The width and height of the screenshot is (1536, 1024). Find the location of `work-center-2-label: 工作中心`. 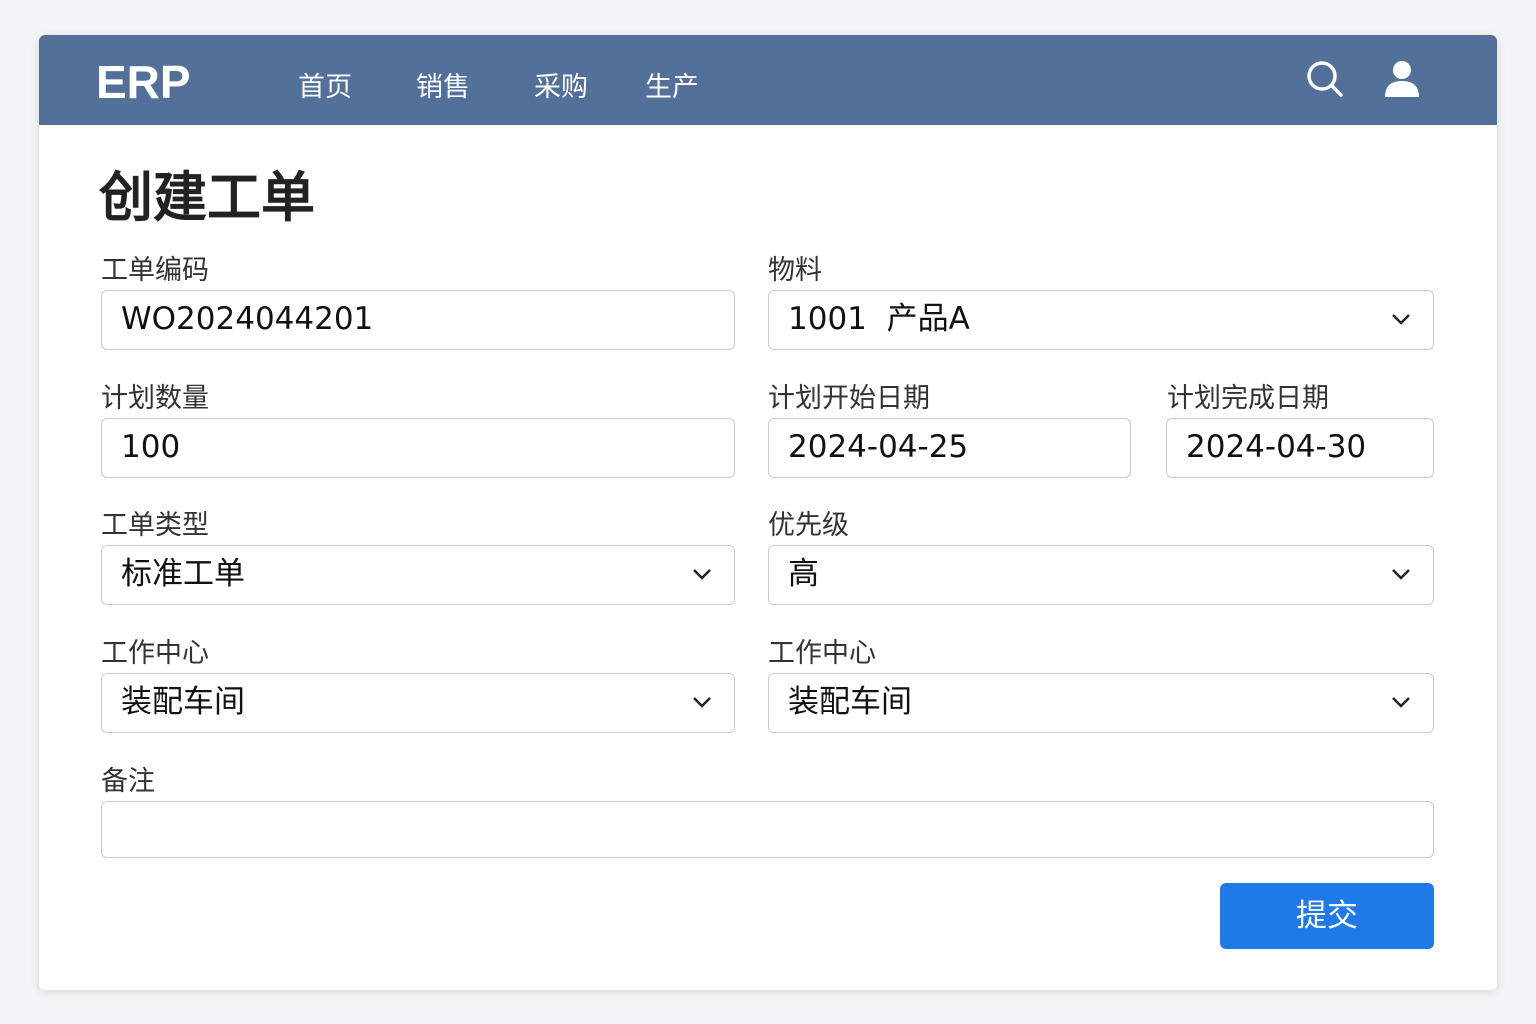

work-center-2-label: 工作中心 is located at coordinates (822, 653).